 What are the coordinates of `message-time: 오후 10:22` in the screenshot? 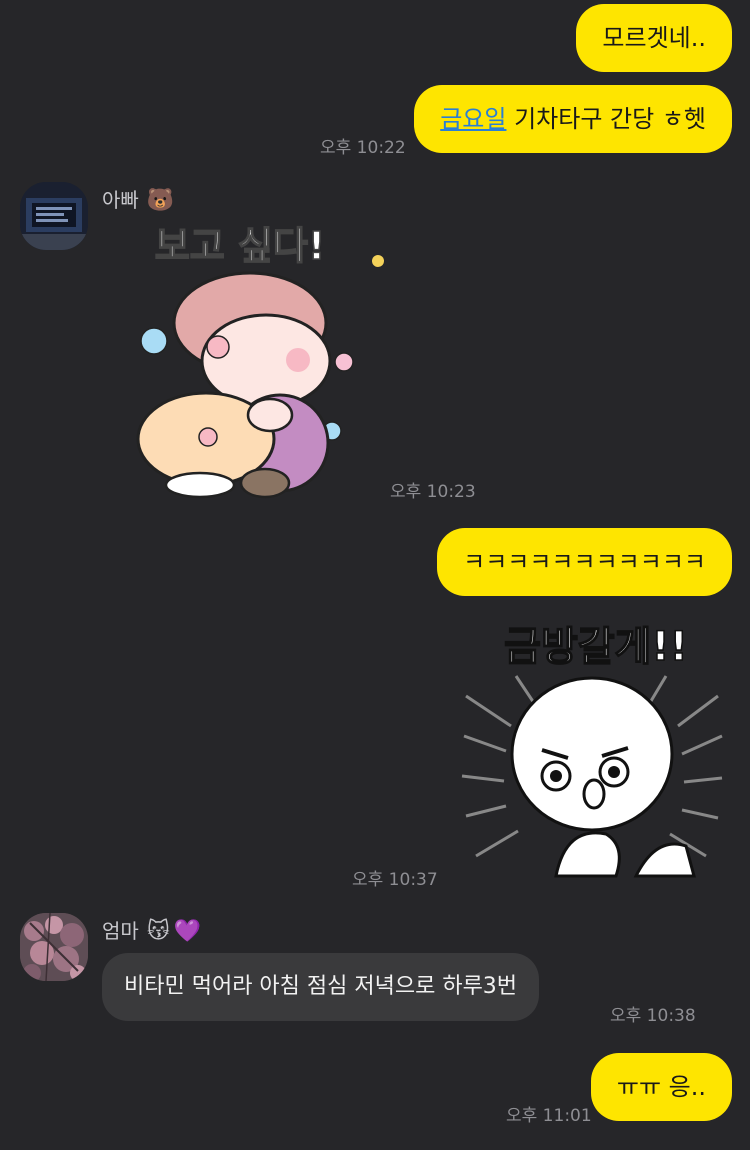 It's located at (363, 148).